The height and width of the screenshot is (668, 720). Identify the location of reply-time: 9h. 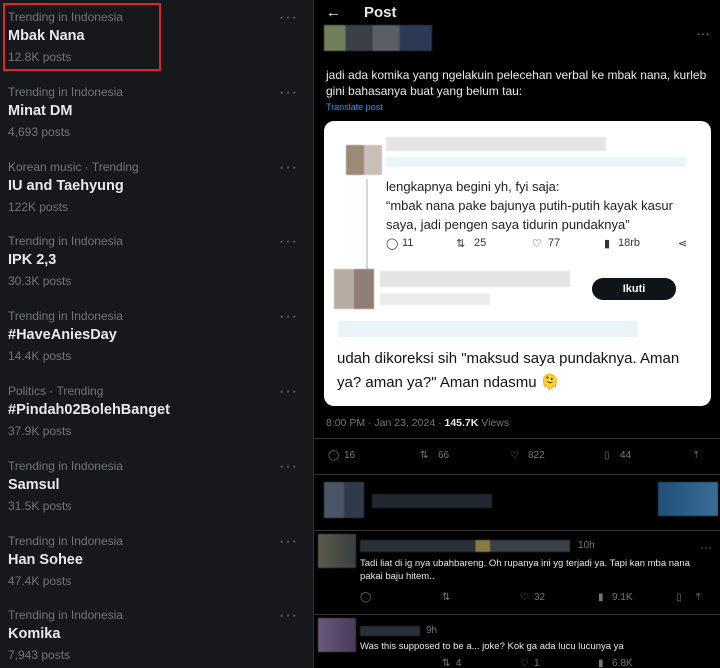
(432, 630).